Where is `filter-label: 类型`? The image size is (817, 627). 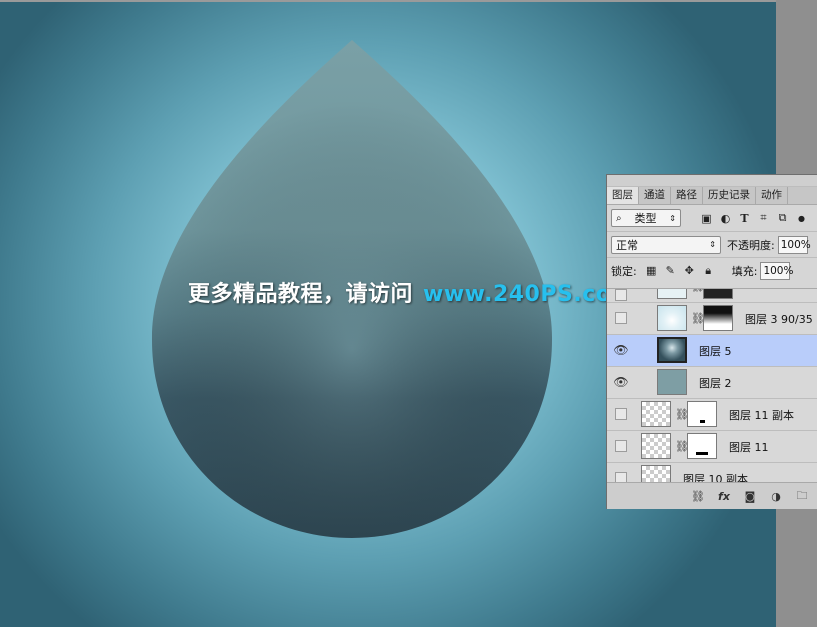
filter-label: 类型 is located at coordinates (645, 218).